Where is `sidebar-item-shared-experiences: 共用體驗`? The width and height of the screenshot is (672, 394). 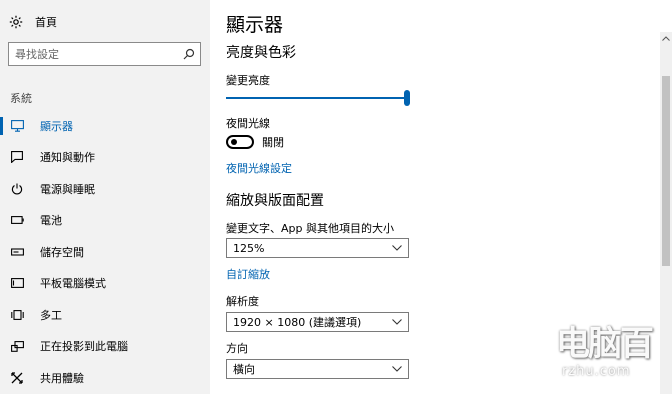
sidebar-item-shared-experiences: 共用體驗 is located at coordinates (105, 378).